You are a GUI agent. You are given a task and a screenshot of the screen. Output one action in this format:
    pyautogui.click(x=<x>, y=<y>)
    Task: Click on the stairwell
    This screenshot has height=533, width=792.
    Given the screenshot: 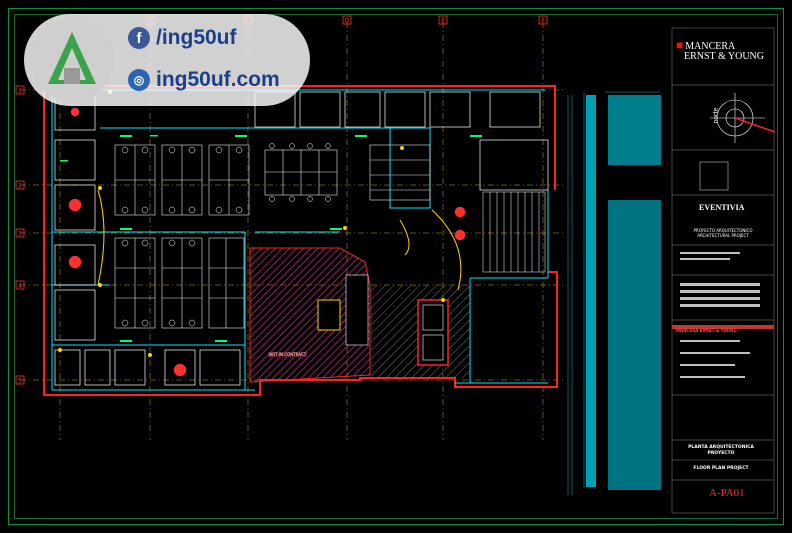 What is the action you would take?
    pyautogui.click(x=514, y=232)
    